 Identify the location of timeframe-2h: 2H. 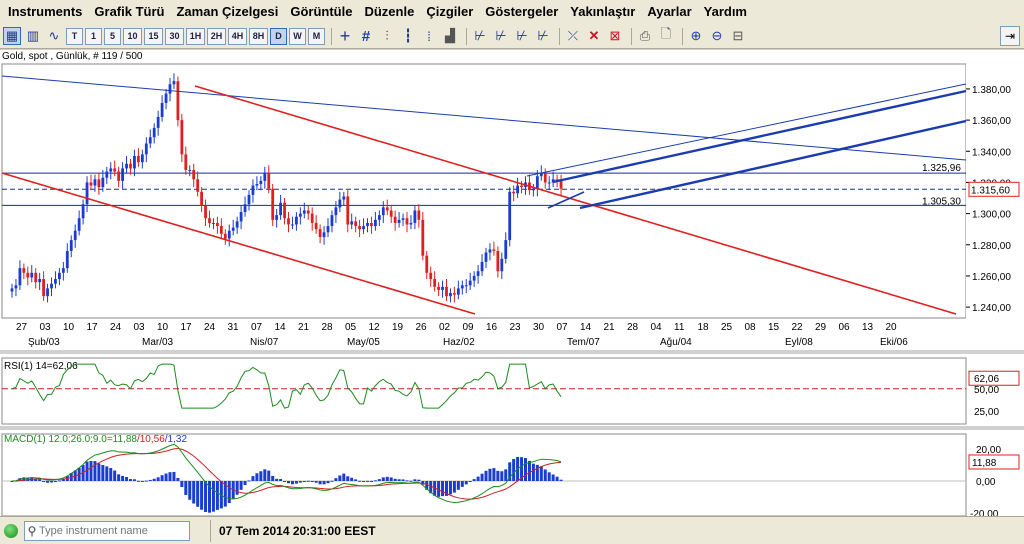
(216, 36).